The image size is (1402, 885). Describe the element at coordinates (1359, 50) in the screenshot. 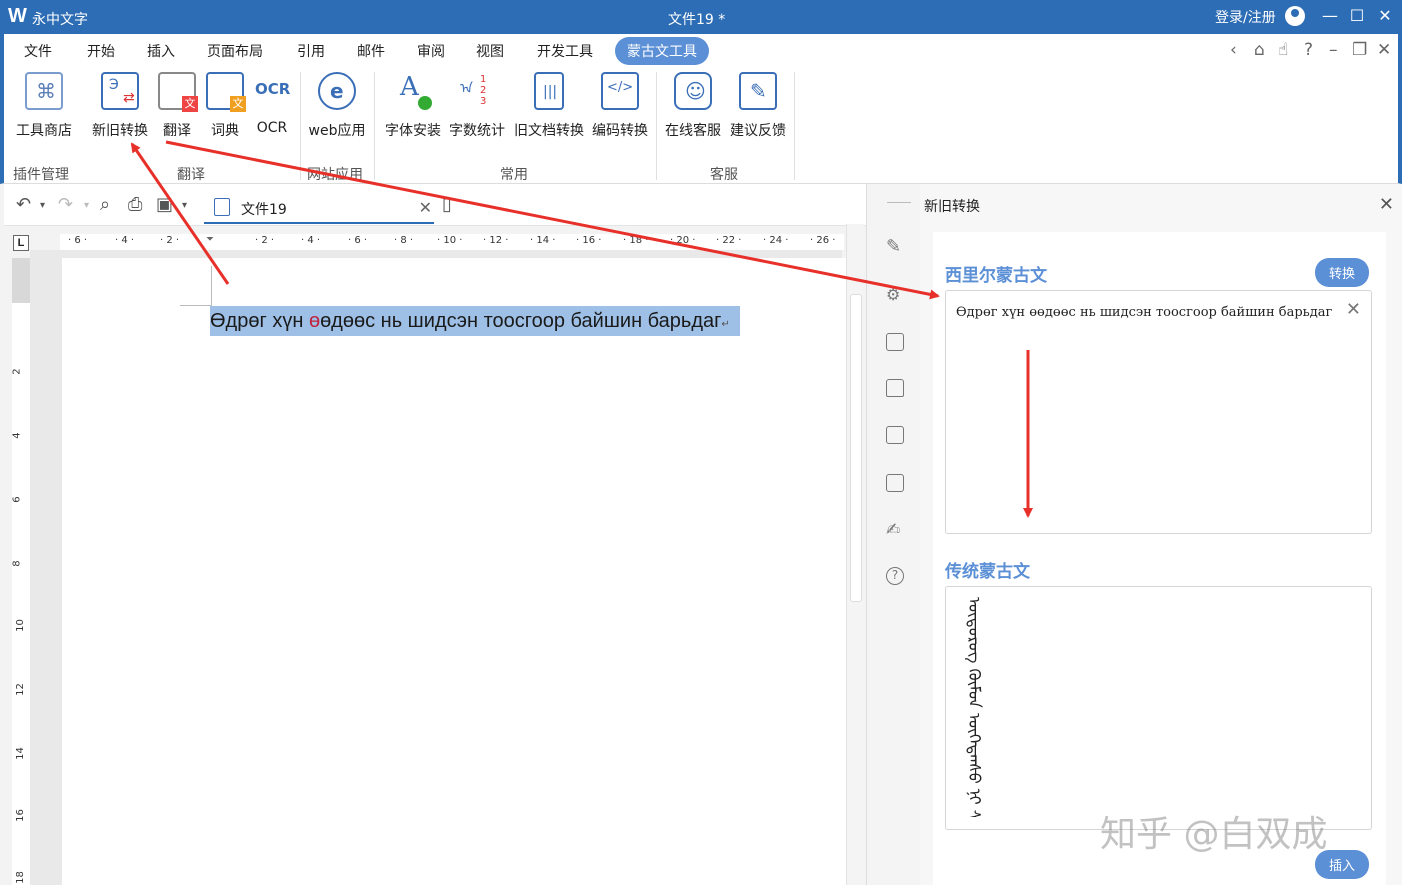

I see `doc-restore-icon: ❐` at that location.